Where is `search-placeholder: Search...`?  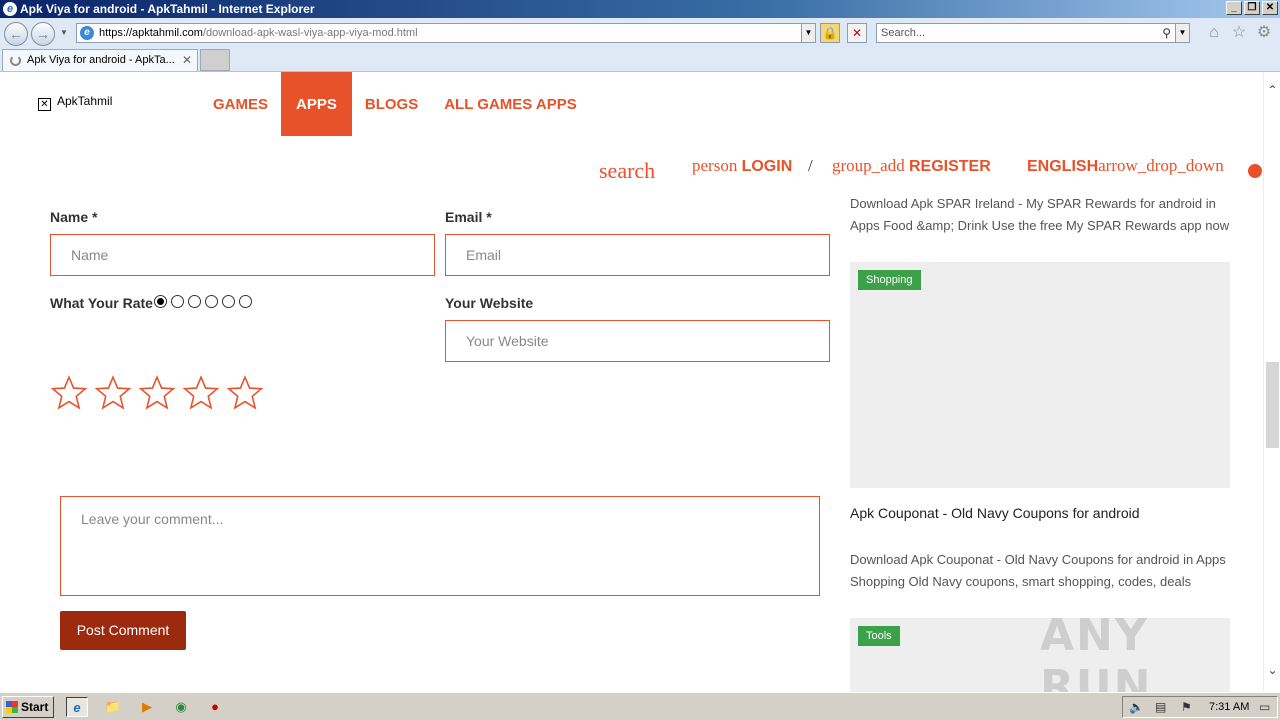
search-placeholder: Search... is located at coordinates (903, 33).